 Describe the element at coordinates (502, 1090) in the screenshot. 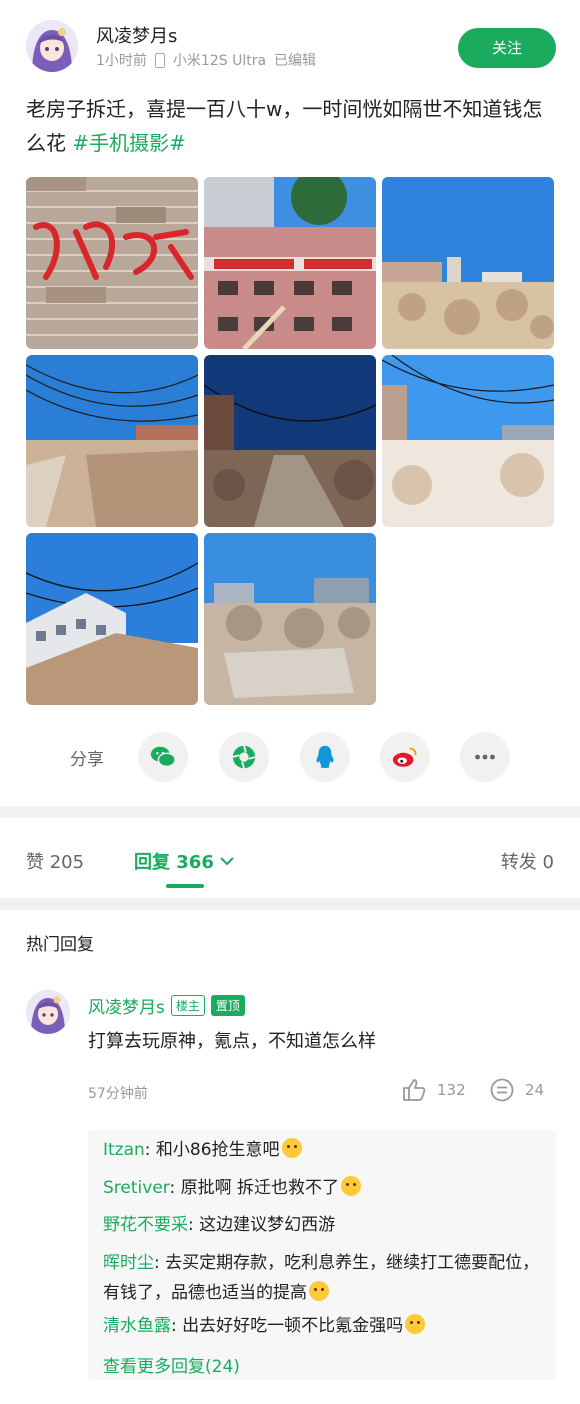

I see `comment-bubble-icon` at that location.